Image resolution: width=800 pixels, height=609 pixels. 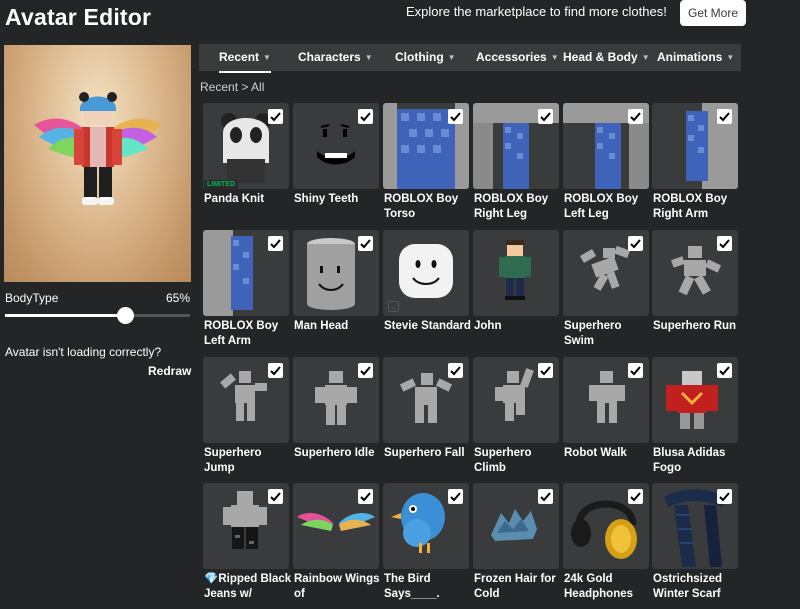 I want to click on tab-characters: Characters ▼, so click(x=335, y=57).